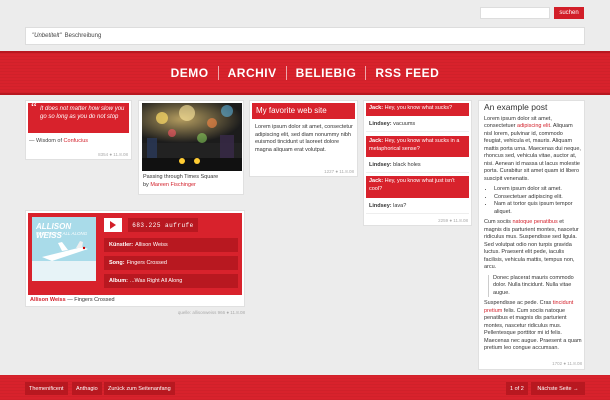 The width and height of the screenshot is (610, 400). Describe the element at coordinates (192, 137) in the screenshot. I see `times-square-photo` at that location.